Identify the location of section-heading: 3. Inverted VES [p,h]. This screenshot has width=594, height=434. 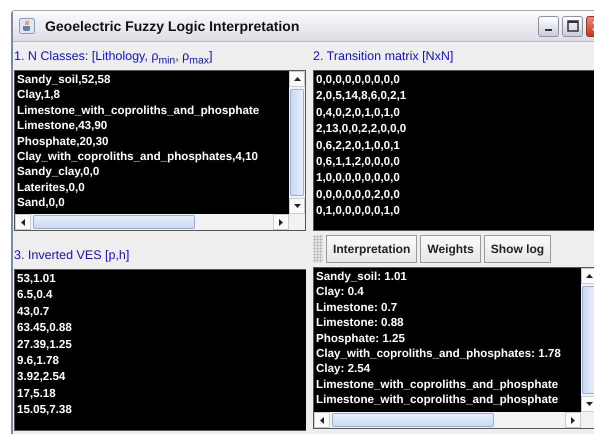
(72, 255).